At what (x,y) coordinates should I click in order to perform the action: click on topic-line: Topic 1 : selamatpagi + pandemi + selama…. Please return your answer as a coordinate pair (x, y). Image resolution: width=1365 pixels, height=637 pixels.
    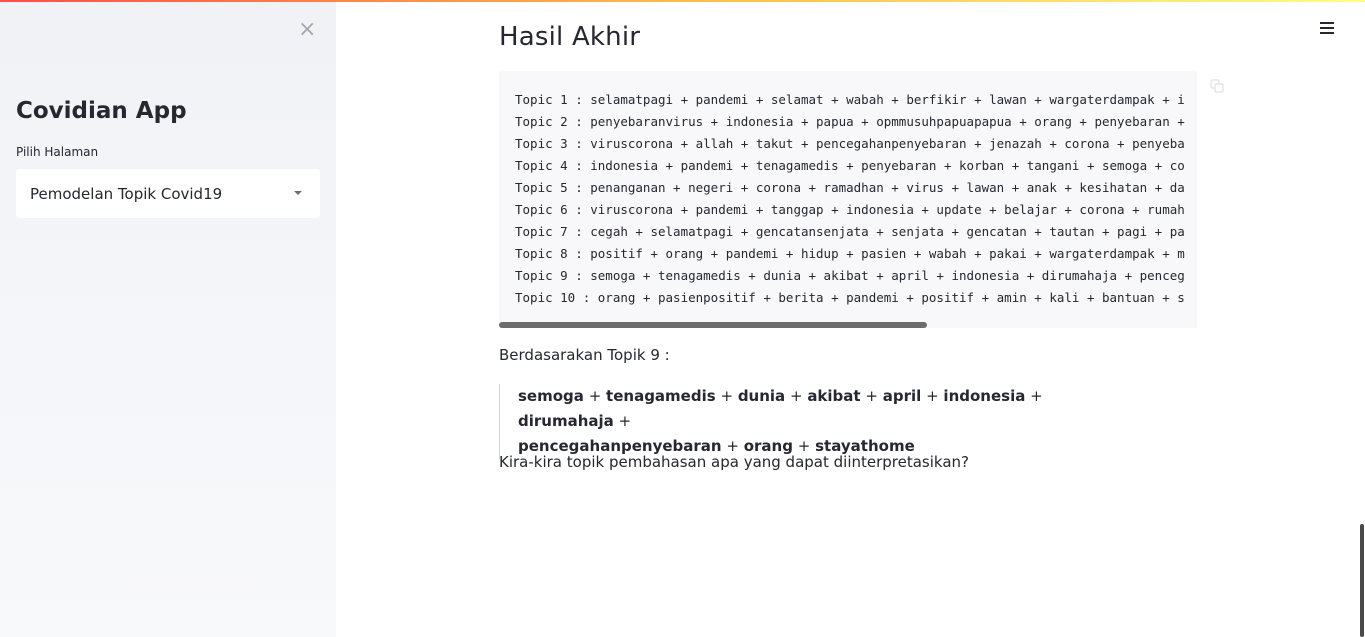
    Looking at the image, I should click on (850, 99).